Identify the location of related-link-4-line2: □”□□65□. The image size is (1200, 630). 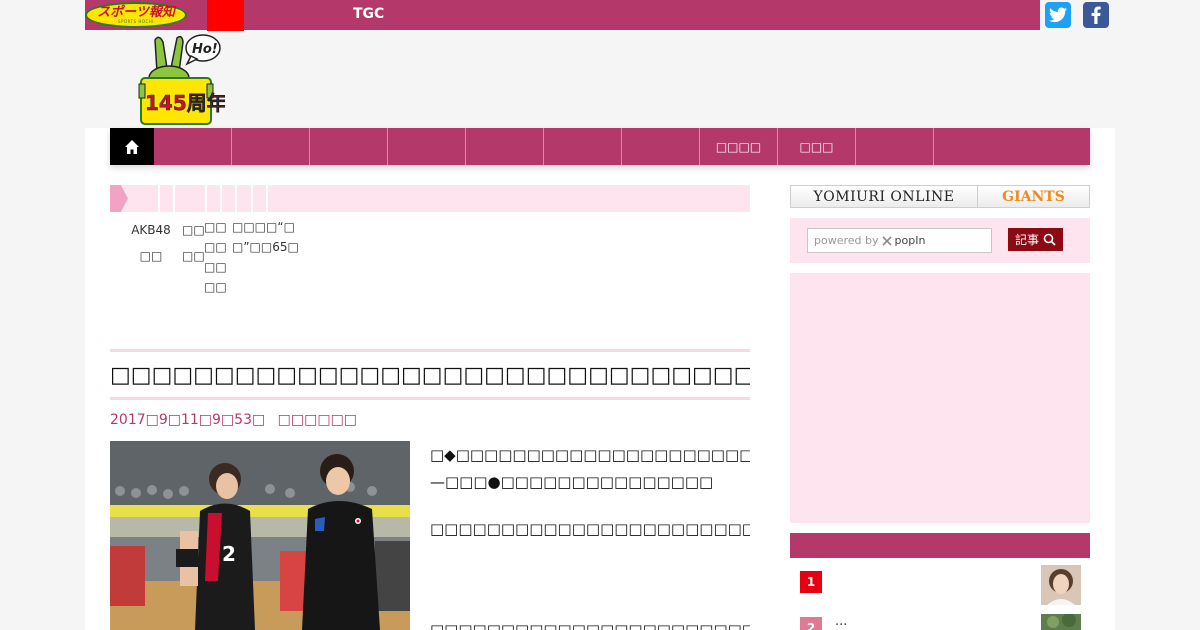
(265, 247).